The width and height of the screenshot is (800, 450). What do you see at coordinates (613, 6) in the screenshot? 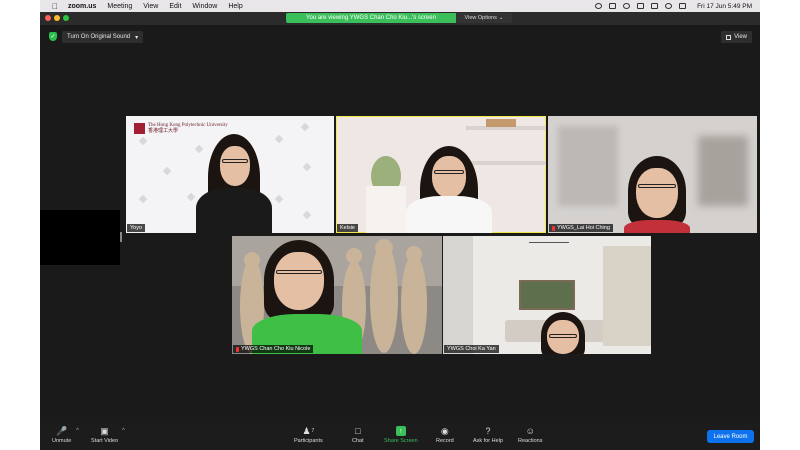
I see `video-status-icon` at bounding box center [613, 6].